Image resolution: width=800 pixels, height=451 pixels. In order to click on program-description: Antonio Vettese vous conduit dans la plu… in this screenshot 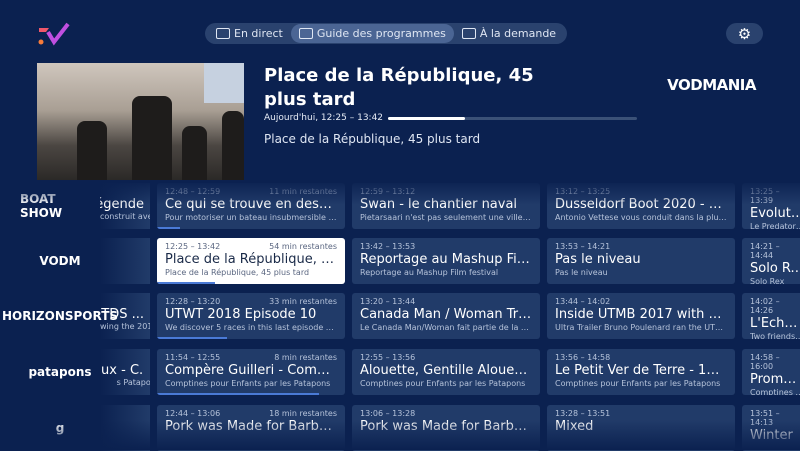, I will do `click(641, 217)`.